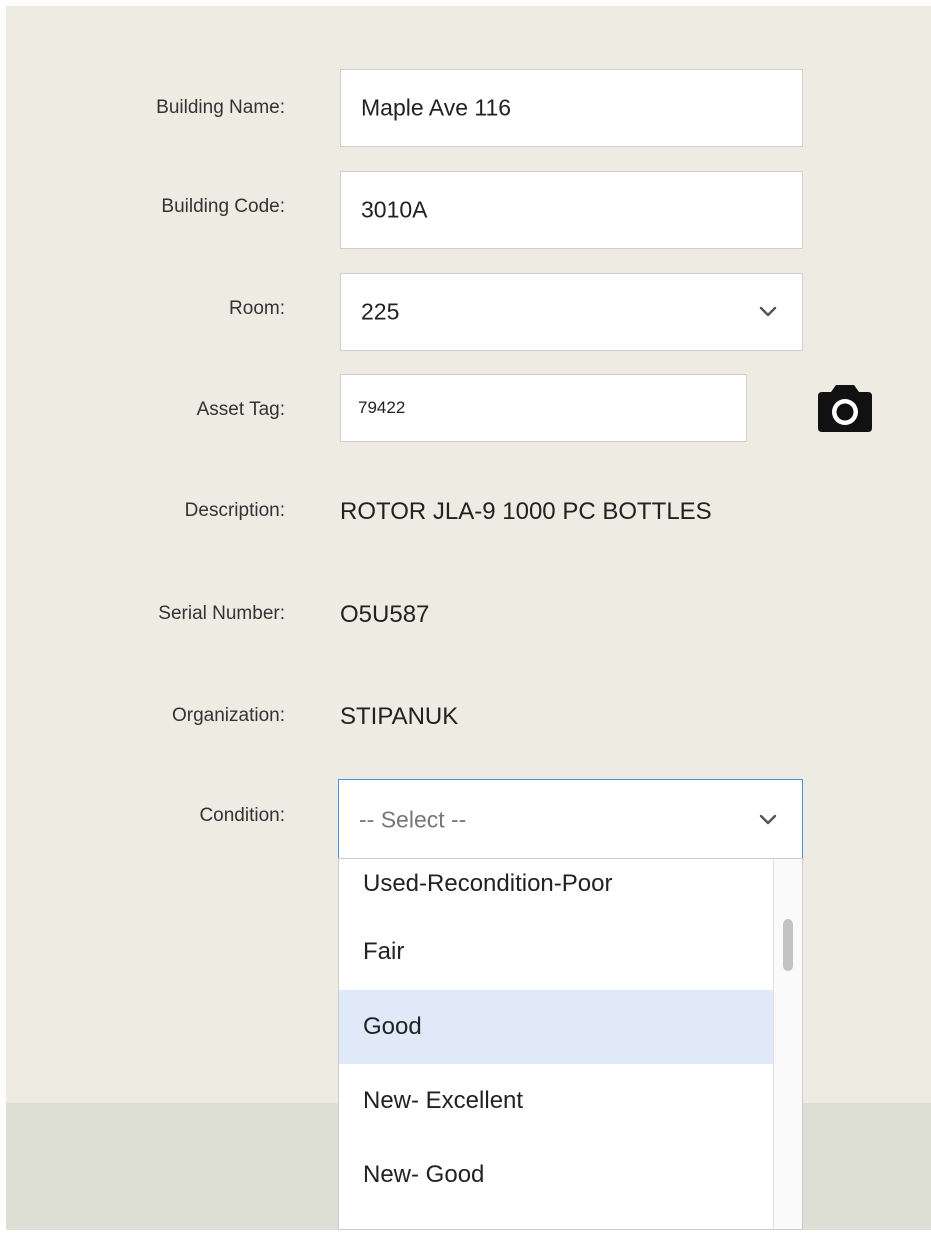  What do you see at coordinates (221, 613) in the screenshot?
I see `serial-number-label: Serial Number:` at bounding box center [221, 613].